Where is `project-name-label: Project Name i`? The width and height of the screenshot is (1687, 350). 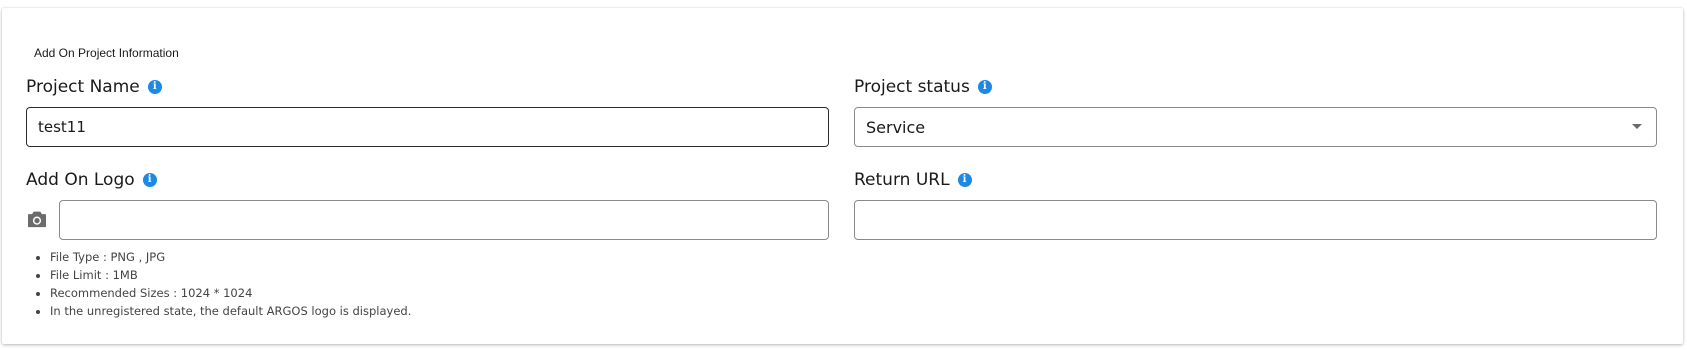
project-name-label: Project Name i is located at coordinates (94, 87).